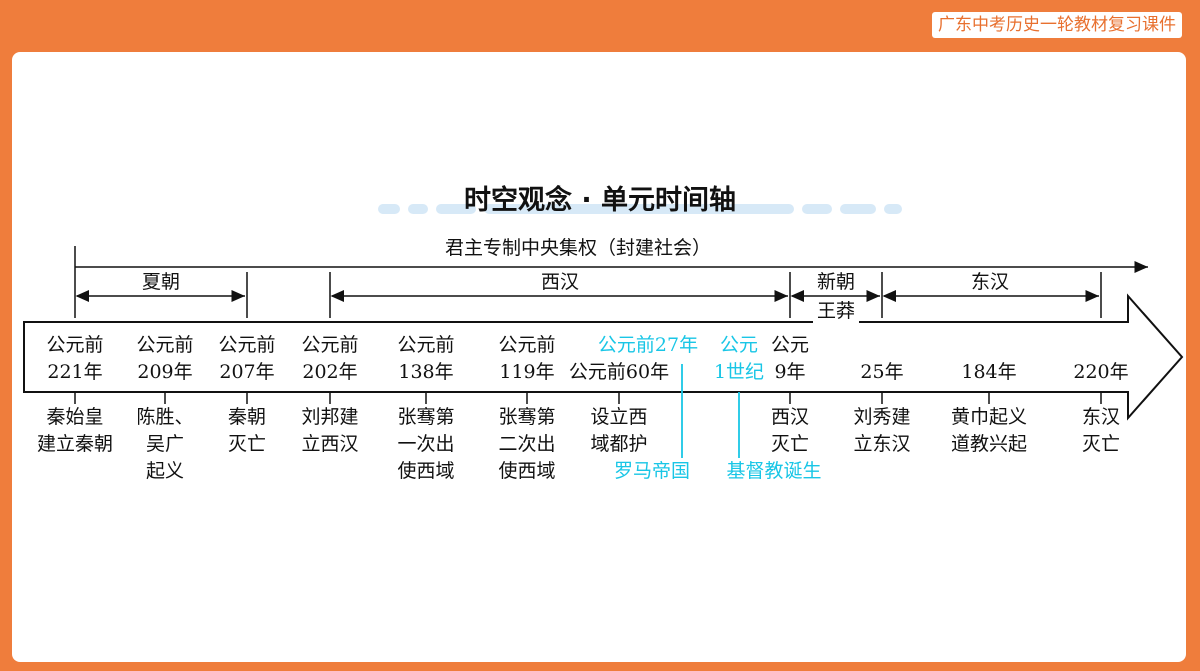 The width and height of the screenshot is (1200, 671). Describe the element at coordinates (560, 282) in the screenshot. I see `period-xihan: 西汉` at that location.